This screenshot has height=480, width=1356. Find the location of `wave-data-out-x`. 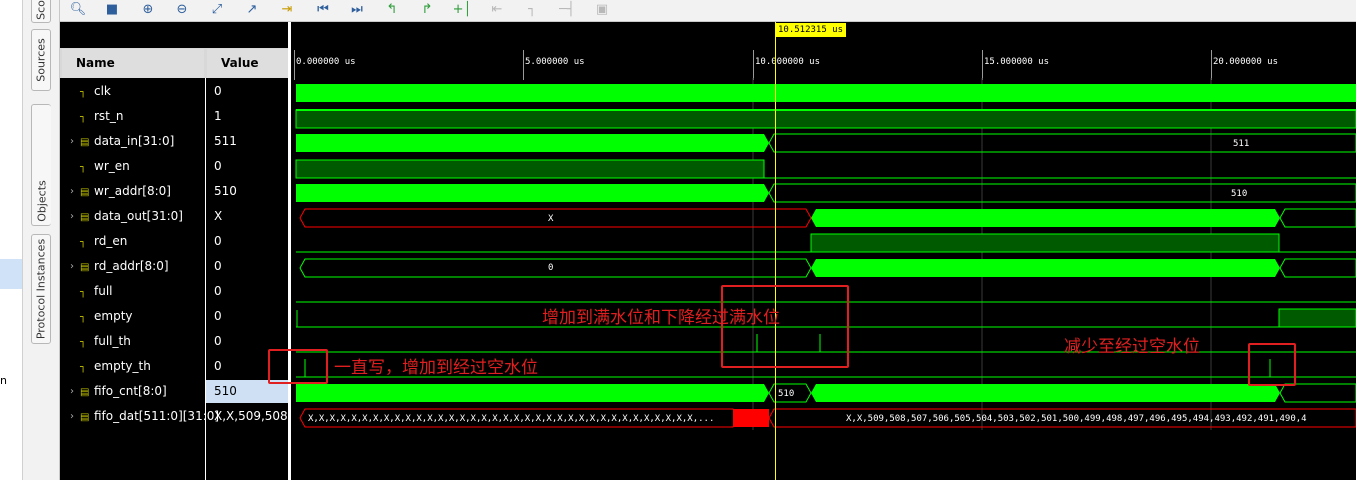

wave-data-out-x is located at coordinates (555, 218).